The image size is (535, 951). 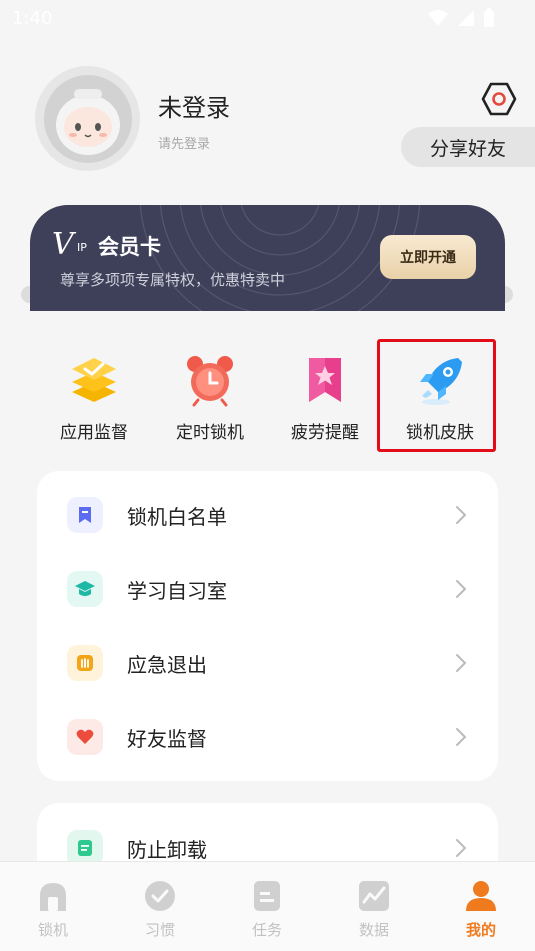 I want to click on vip-card: V IP 会员卡 尊享多项项专属特权，优惠特卖中 立即开通, so click(x=267, y=258).